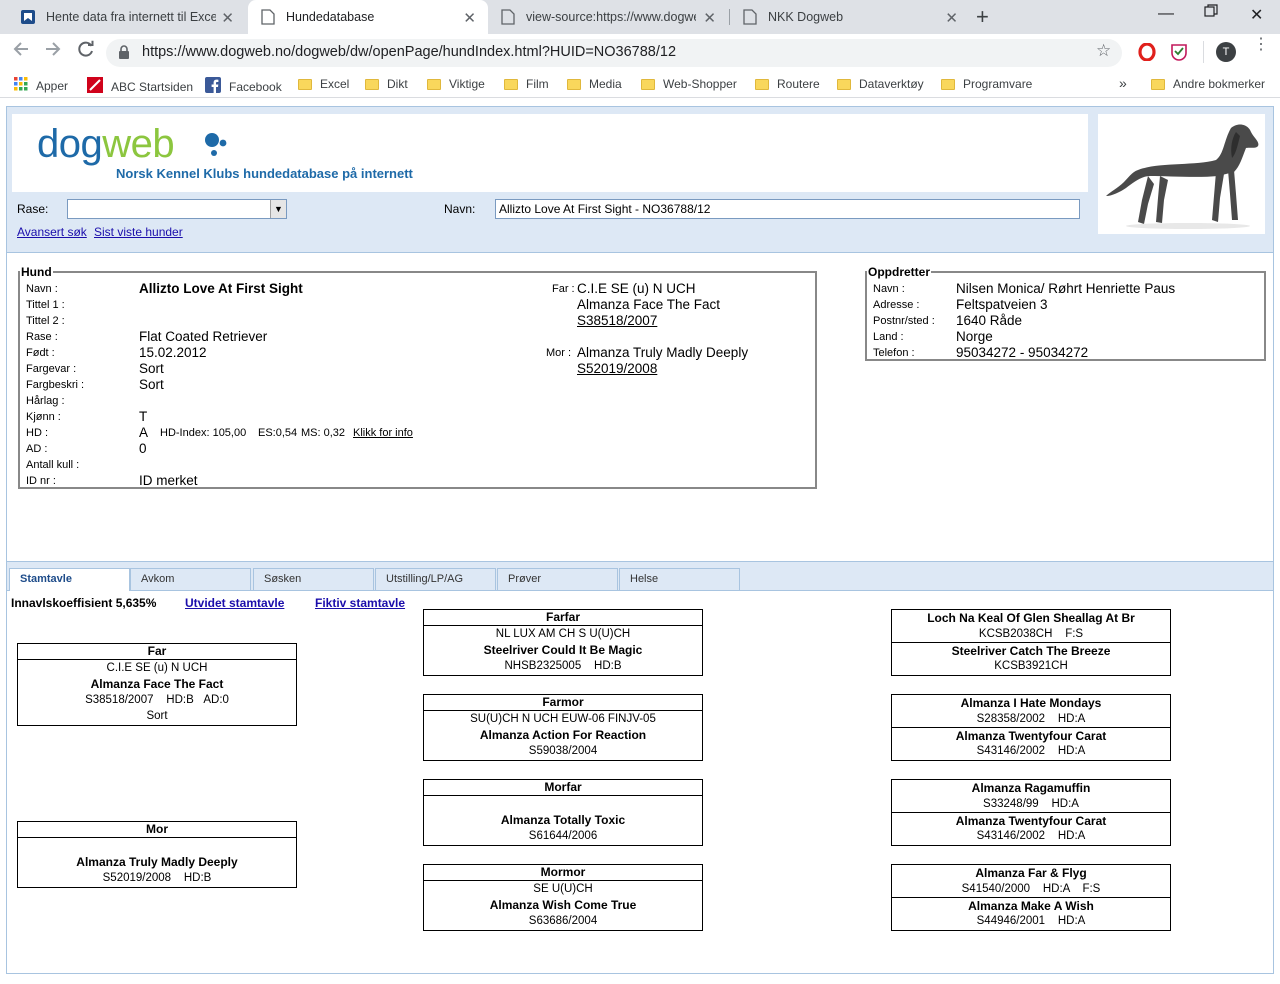 The image size is (1280, 984). What do you see at coordinates (1261, 45) in the screenshot?
I see `browser-menu-icon: ⋮` at bounding box center [1261, 45].